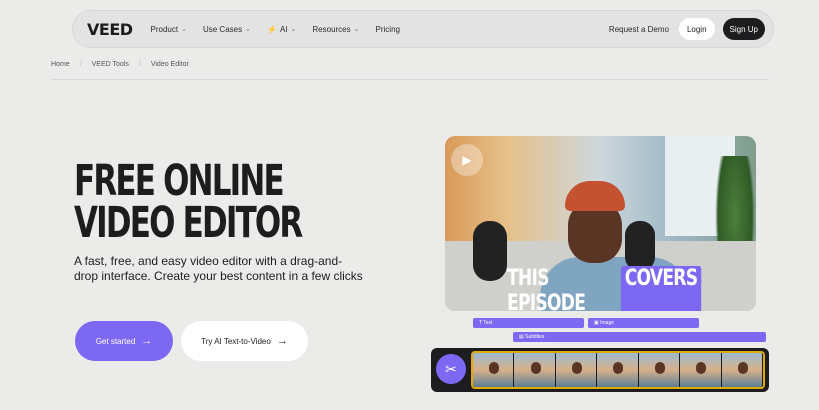 This screenshot has height=410, width=819. I want to click on page-title: FREE ONLINE VIDEO EDITOR, so click(188, 202).